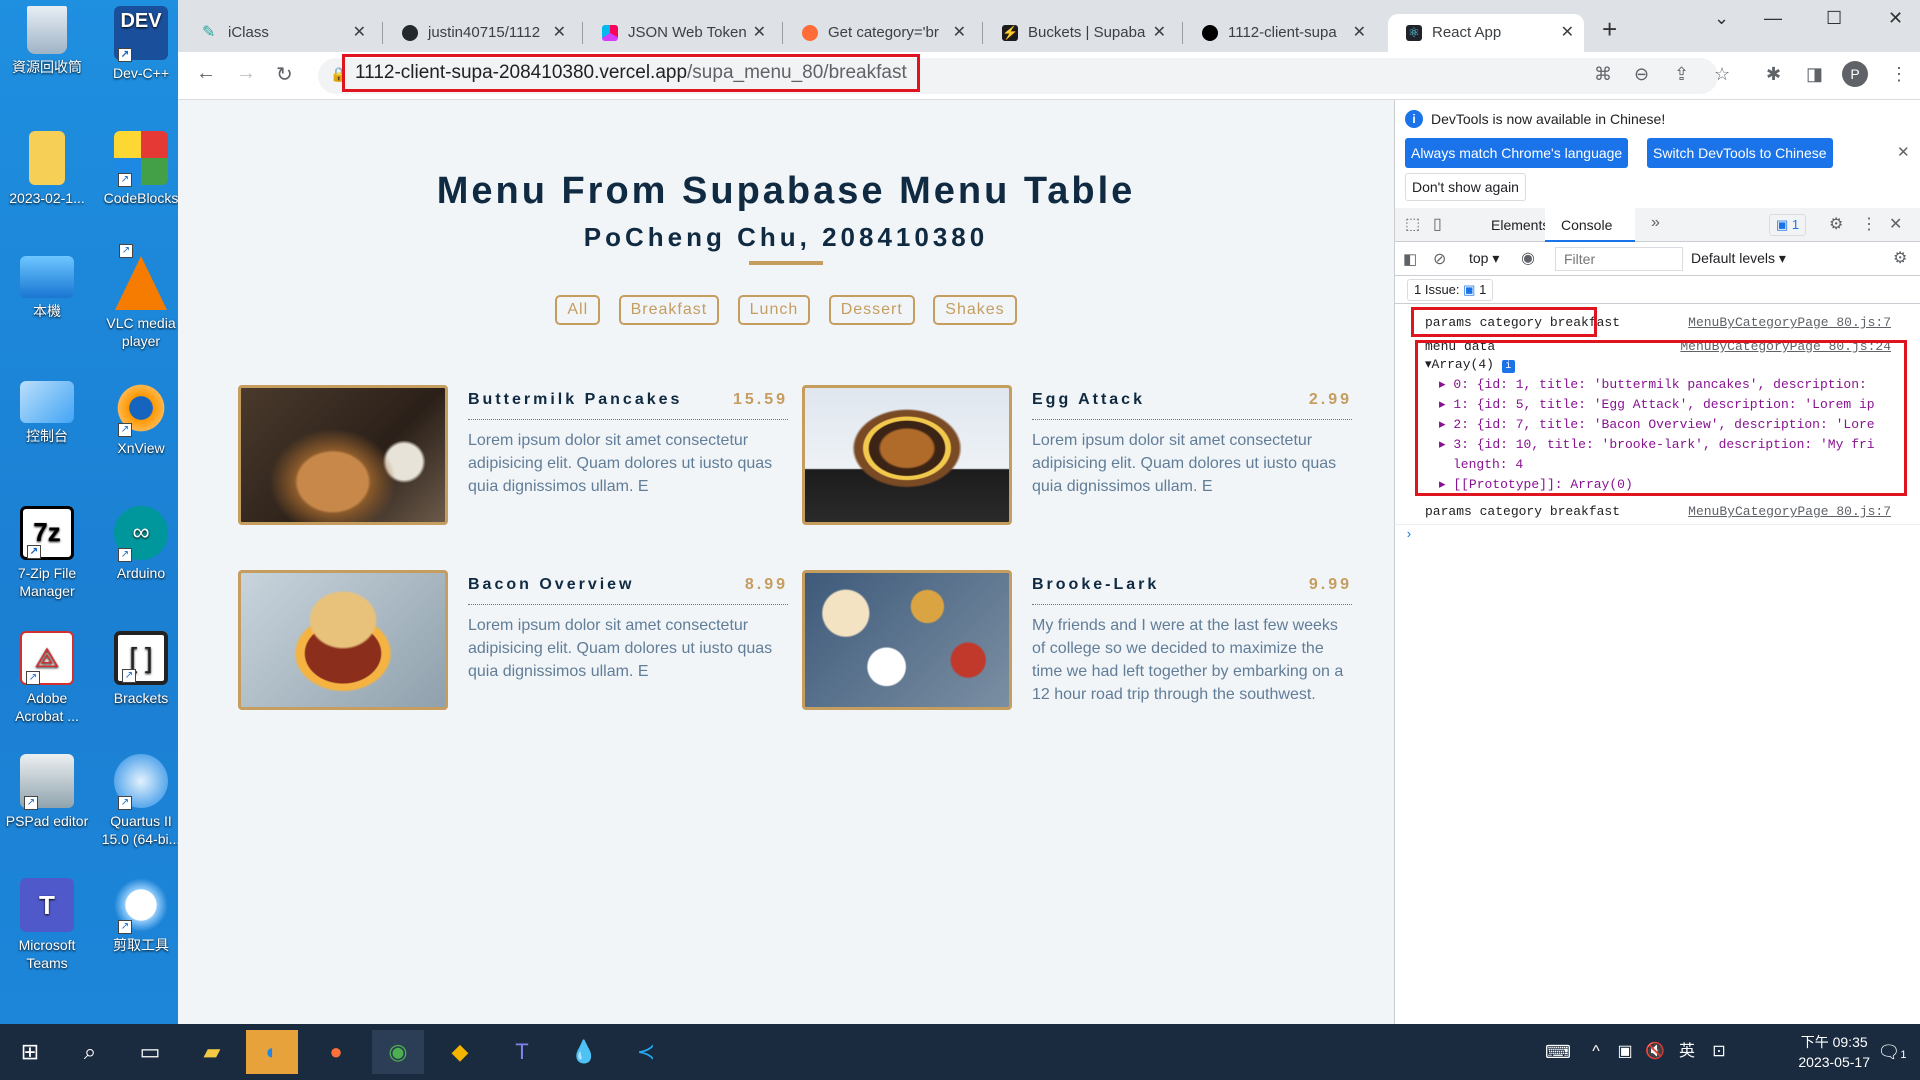 The image size is (1920, 1080). Describe the element at coordinates (47, 285) in the screenshot. I see `computer-shortcut: 本機` at that location.